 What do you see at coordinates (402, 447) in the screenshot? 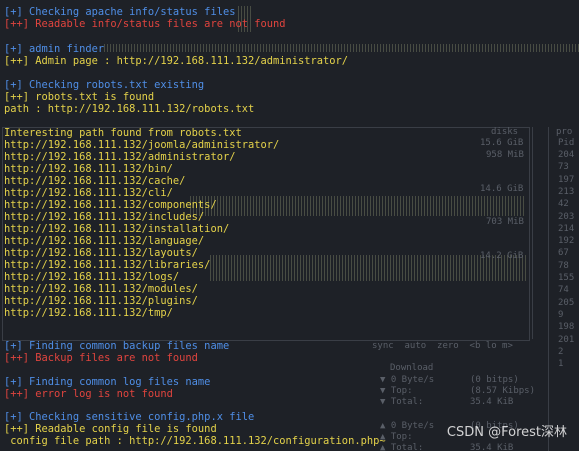
I see `bg-net-label: ▲ Total:` at bounding box center [402, 447].